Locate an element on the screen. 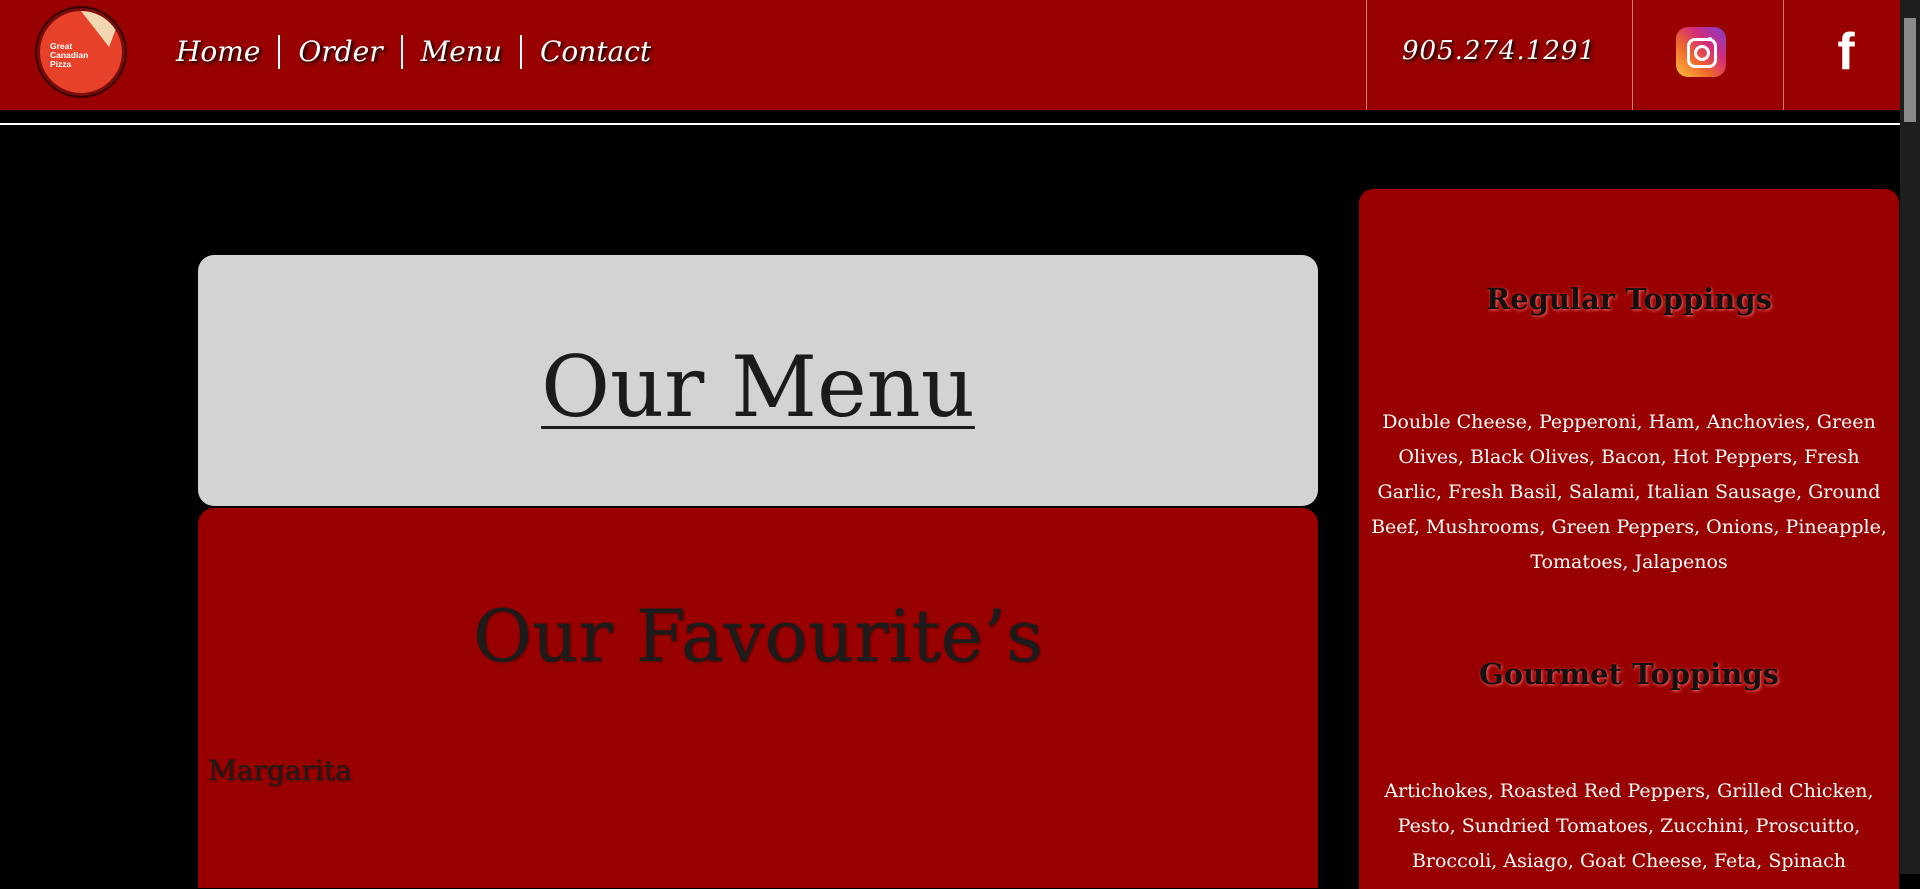 The width and height of the screenshot is (1920, 889). nav-home: Home is located at coordinates (227, 52).